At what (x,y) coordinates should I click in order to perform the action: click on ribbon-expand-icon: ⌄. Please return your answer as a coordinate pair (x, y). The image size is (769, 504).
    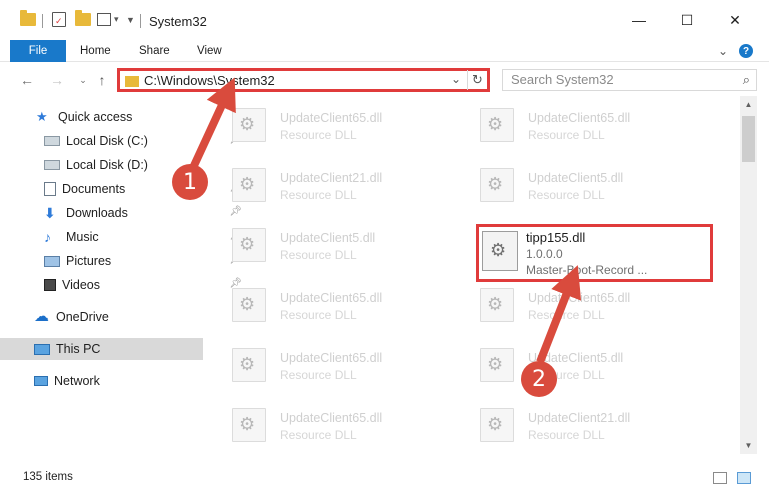
    Looking at the image, I should click on (723, 51).